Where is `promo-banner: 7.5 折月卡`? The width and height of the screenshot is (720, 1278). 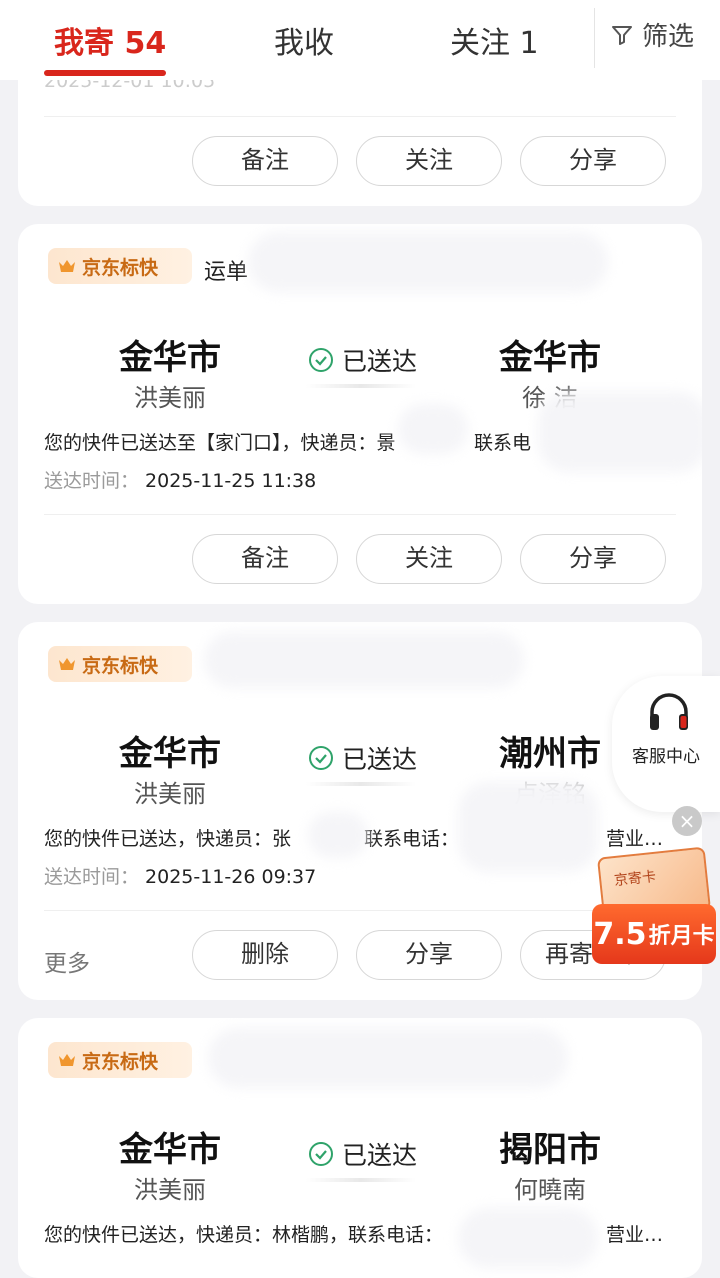 promo-banner: 7.5 折月卡 is located at coordinates (654, 934).